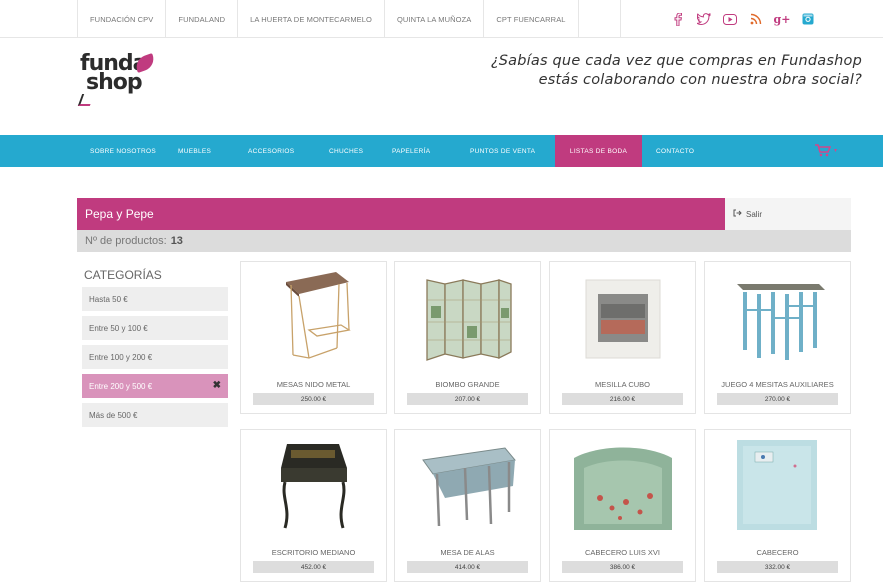 Image resolution: width=883 pixels, height=587 pixels. What do you see at coordinates (730, 19) in the screenshot?
I see `youtube-icon` at bounding box center [730, 19].